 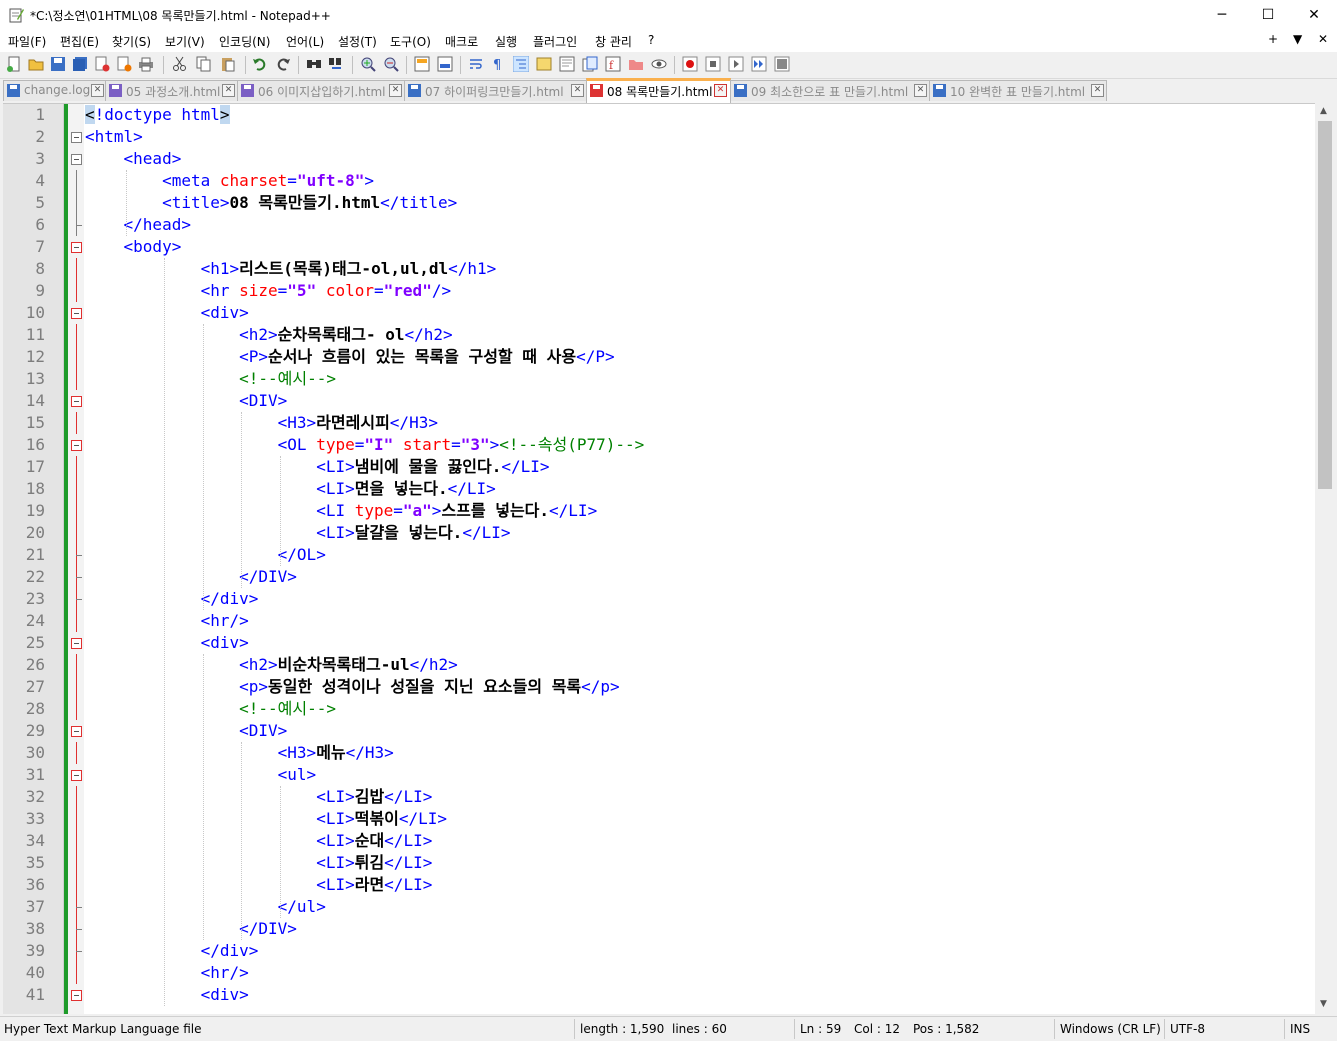 What do you see at coordinates (1268, 15) in the screenshot?
I see `maximize-button: ☐` at bounding box center [1268, 15].